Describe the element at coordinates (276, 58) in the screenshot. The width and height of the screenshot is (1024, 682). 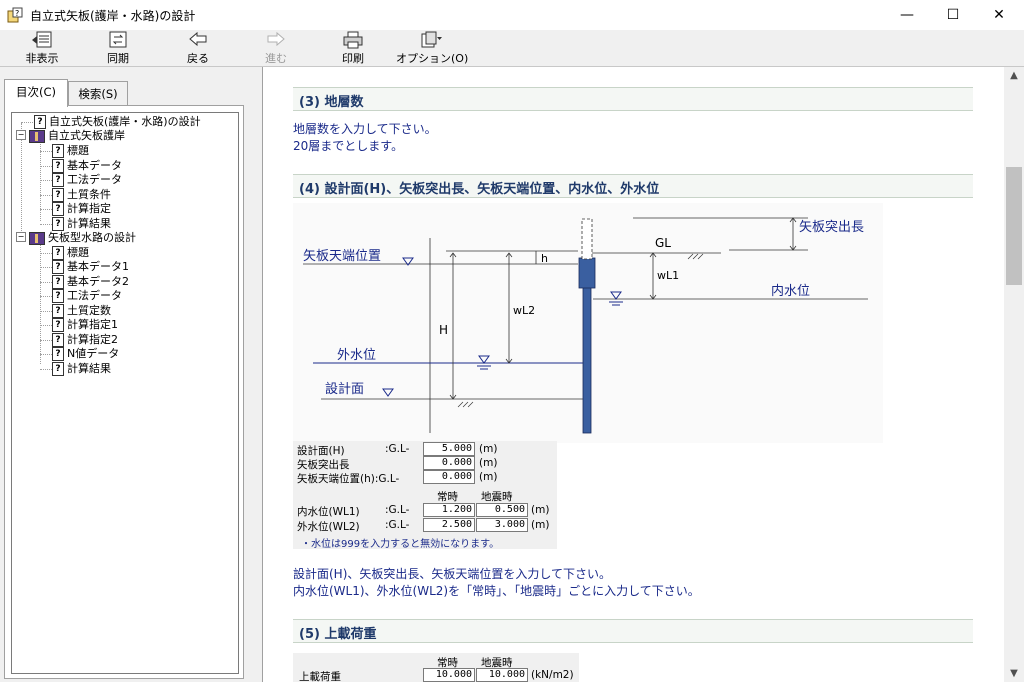
I see `forward-label: 進む` at that location.